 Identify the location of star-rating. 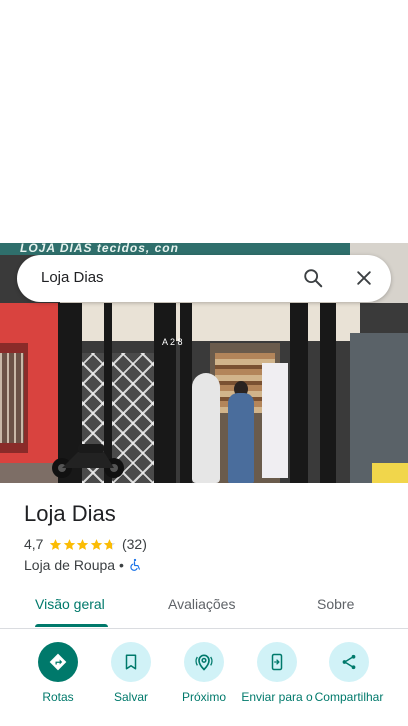
(83, 544).